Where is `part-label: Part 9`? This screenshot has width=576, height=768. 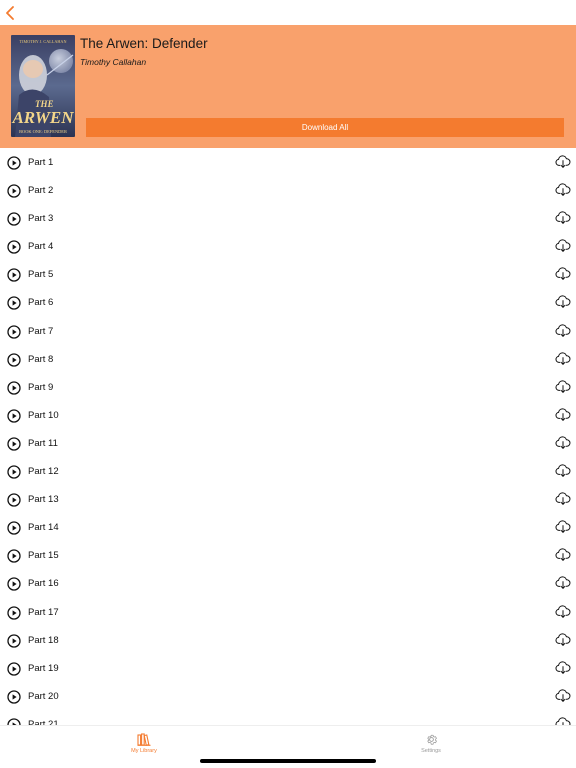
part-label: Part 9 is located at coordinates (41, 387).